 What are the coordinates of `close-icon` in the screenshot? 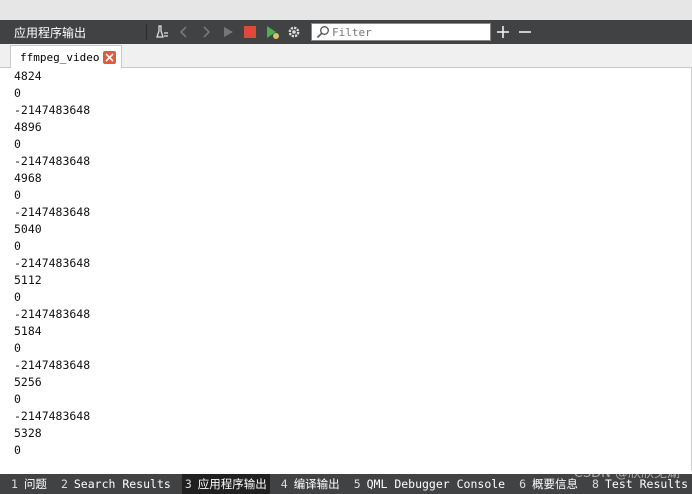 It's located at (110, 57).